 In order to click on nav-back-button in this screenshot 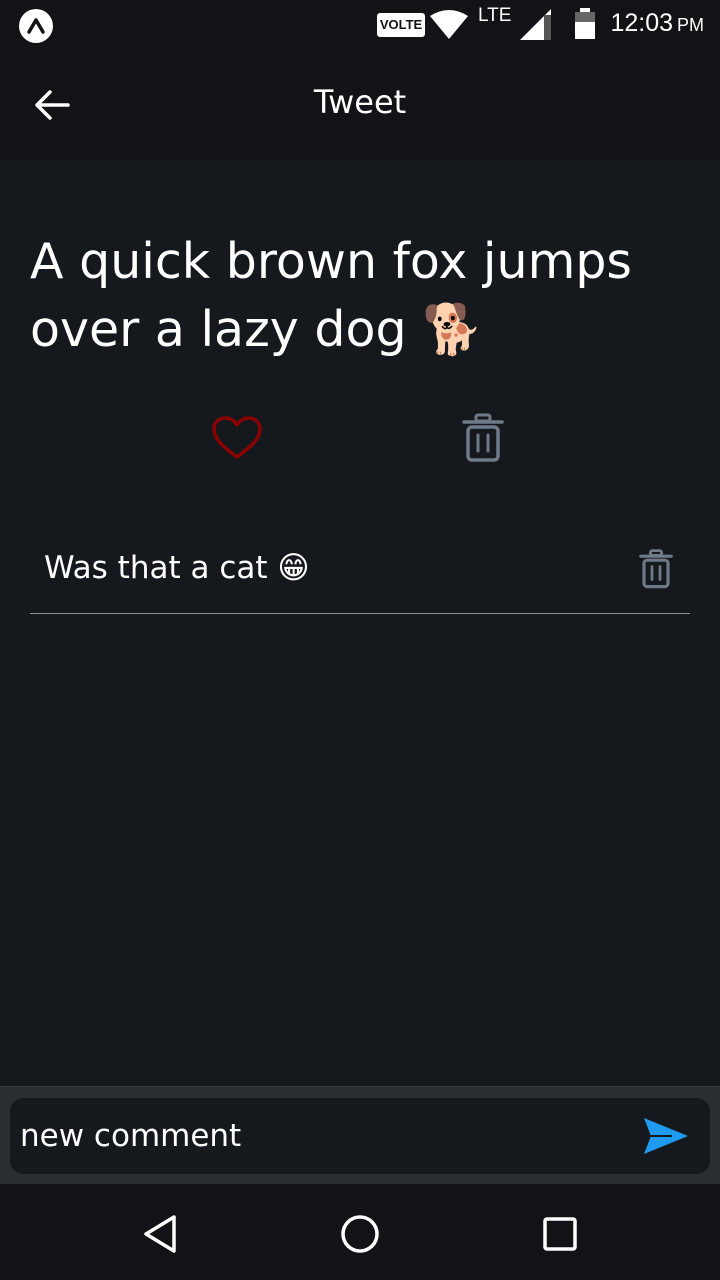, I will do `click(160, 1234)`.